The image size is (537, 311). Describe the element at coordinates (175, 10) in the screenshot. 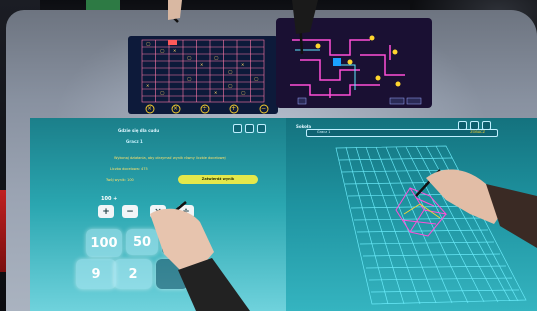

I see `top-left-hand` at that location.